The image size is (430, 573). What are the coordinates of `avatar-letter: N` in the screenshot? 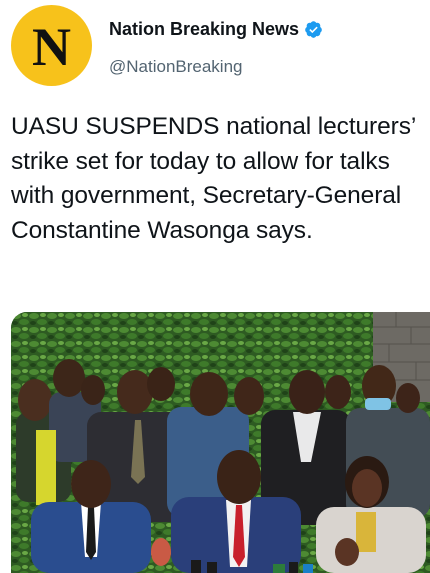 It's located at (51, 46).